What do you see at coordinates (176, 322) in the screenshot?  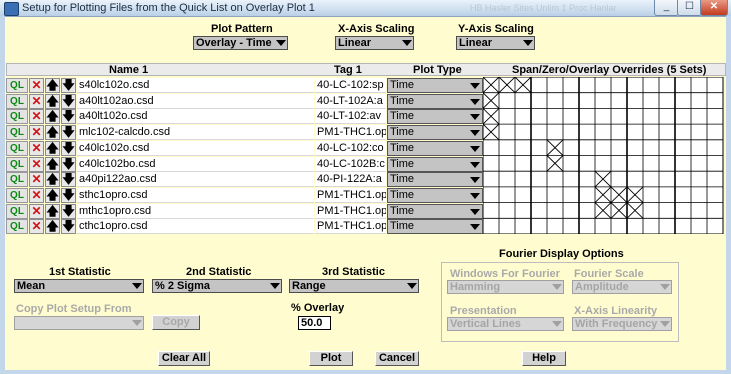 I see `copy-button: Copy` at bounding box center [176, 322].